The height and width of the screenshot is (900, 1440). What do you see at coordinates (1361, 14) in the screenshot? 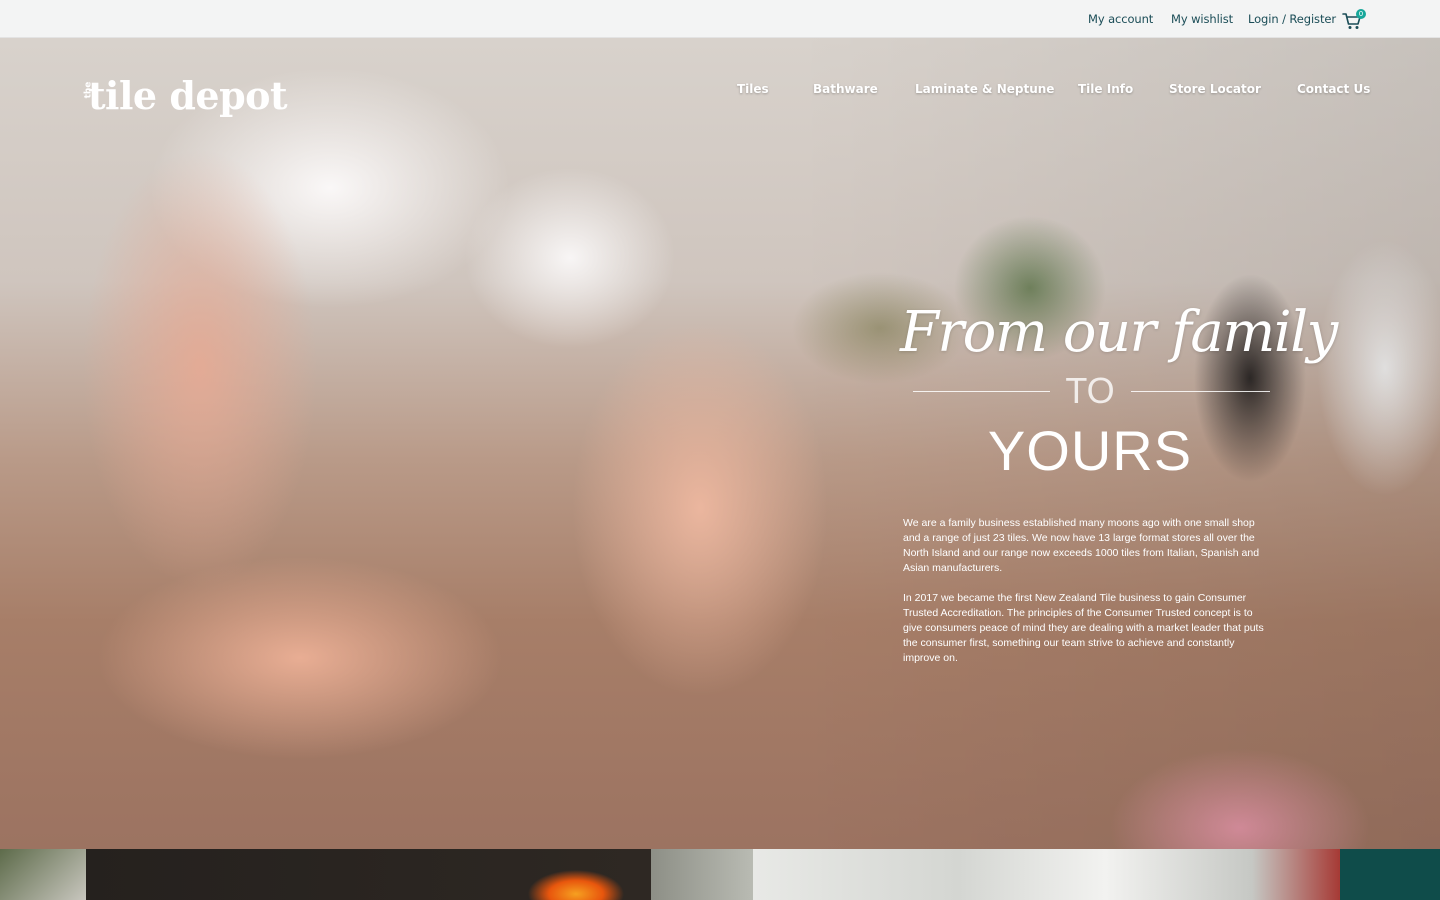
I see `cart-count-badge: 0` at bounding box center [1361, 14].